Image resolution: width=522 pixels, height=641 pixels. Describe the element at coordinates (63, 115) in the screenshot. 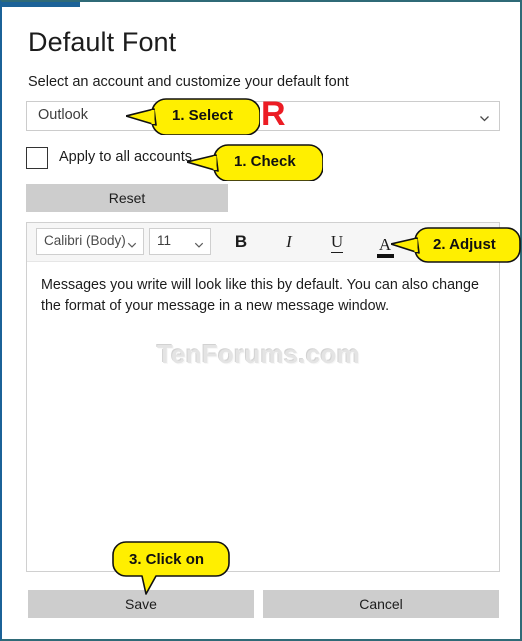

I see `account-select-value: Outlook` at that location.